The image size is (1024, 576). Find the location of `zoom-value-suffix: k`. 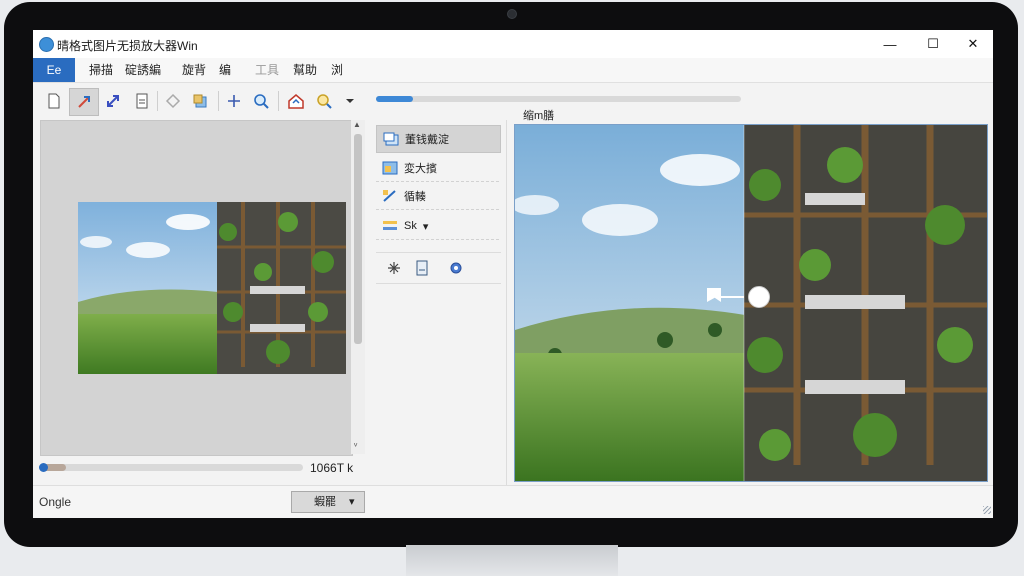

zoom-value-suffix: k is located at coordinates (350, 468).